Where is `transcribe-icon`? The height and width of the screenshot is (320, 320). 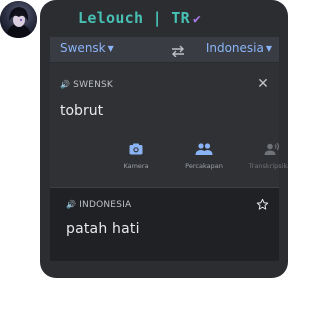 transcribe-icon is located at coordinates (272, 149).